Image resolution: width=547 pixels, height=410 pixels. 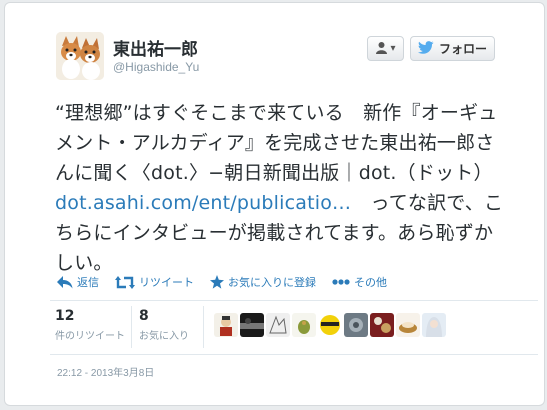 What do you see at coordinates (425, 48) in the screenshot?
I see `bird-icon` at bounding box center [425, 48].